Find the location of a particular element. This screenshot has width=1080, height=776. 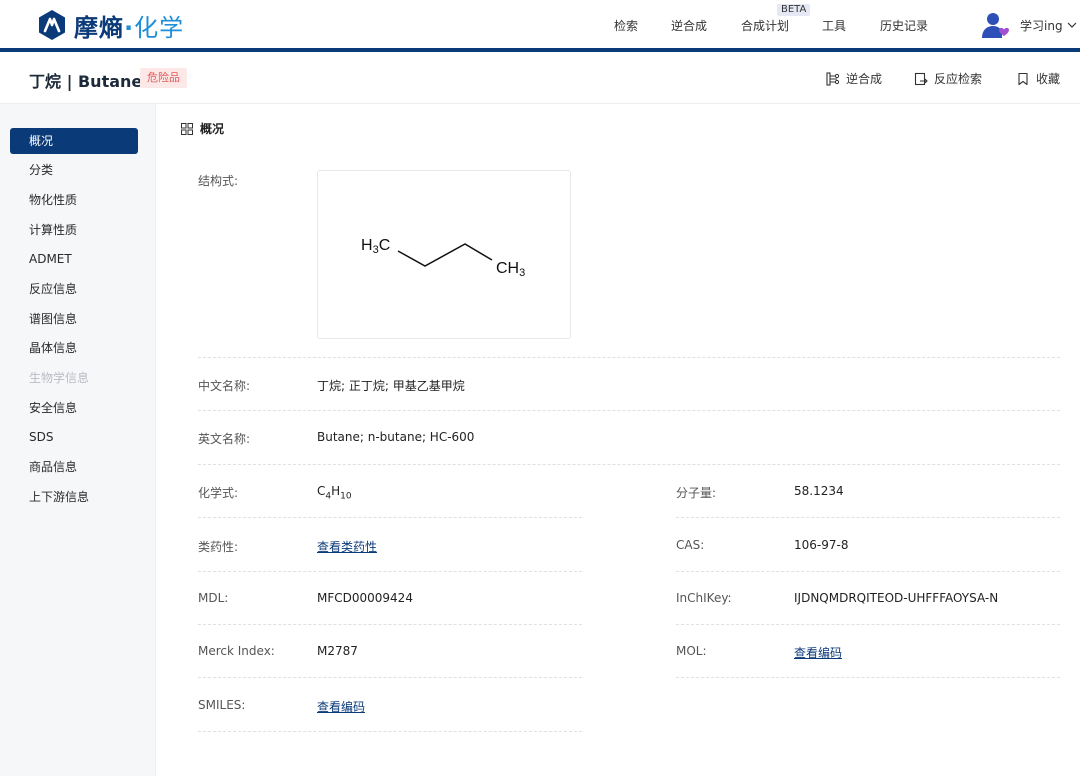

sidebar-item-sds: SDS is located at coordinates (74, 437).